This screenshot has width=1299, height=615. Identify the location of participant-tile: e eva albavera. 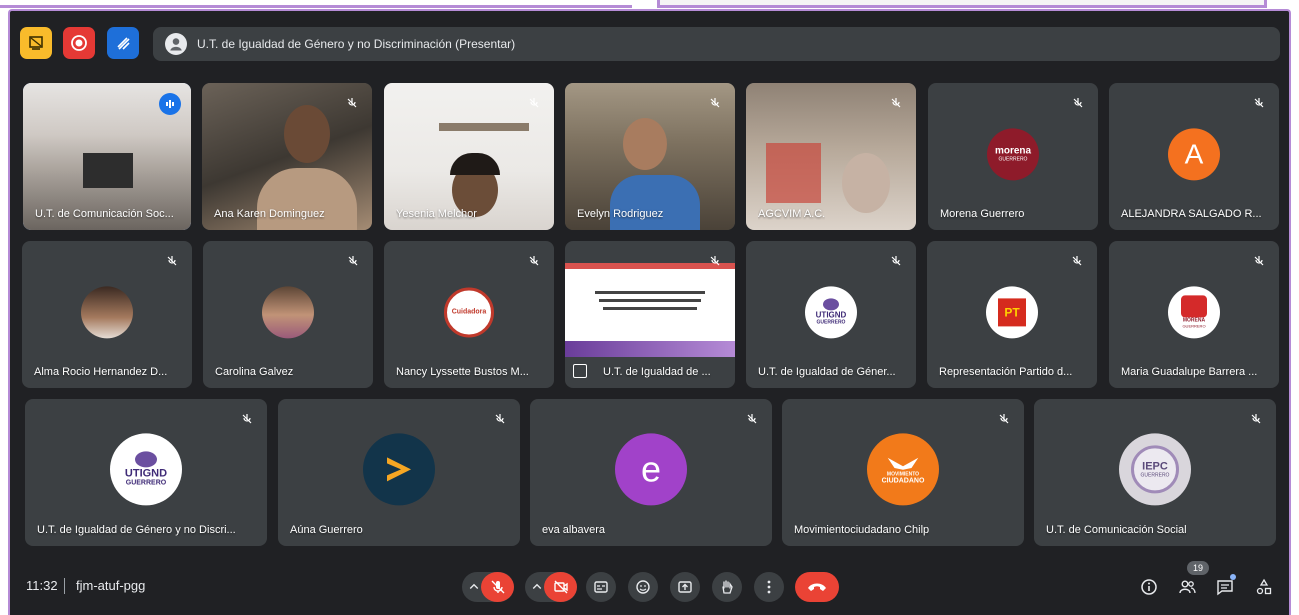
(651, 472).